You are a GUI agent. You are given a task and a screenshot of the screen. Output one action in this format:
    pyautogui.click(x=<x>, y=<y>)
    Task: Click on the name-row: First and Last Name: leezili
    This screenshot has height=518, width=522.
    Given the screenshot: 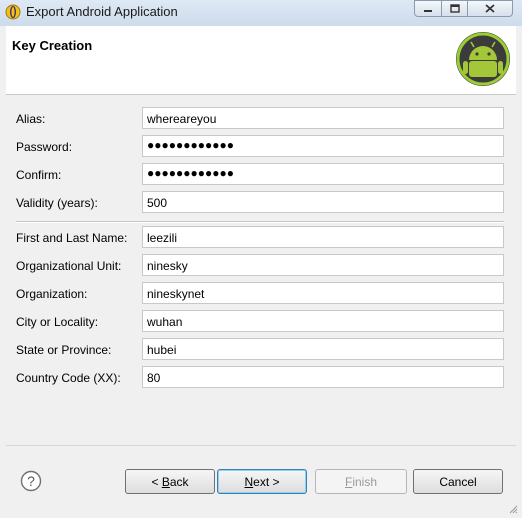 What is the action you would take?
    pyautogui.click(x=261, y=238)
    